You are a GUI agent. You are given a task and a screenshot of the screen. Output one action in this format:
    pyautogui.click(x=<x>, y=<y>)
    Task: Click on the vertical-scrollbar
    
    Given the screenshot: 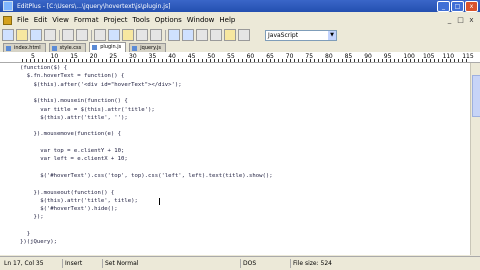 What is the action you would take?
    pyautogui.click(x=475, y=159)
    